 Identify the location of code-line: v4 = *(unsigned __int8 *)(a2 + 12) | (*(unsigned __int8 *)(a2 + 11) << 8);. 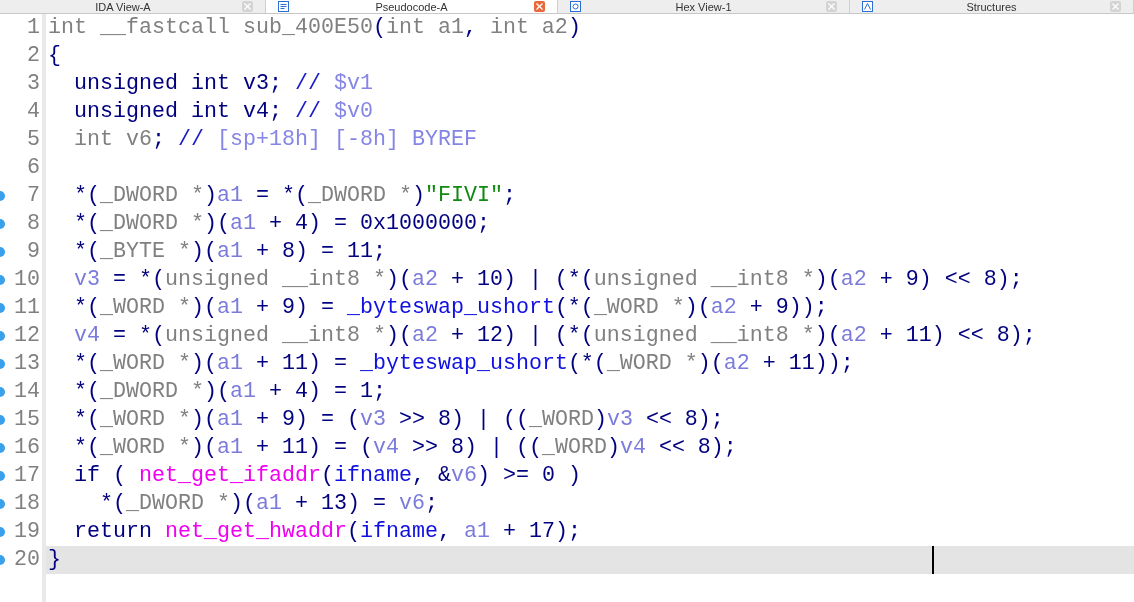
(554, 335).